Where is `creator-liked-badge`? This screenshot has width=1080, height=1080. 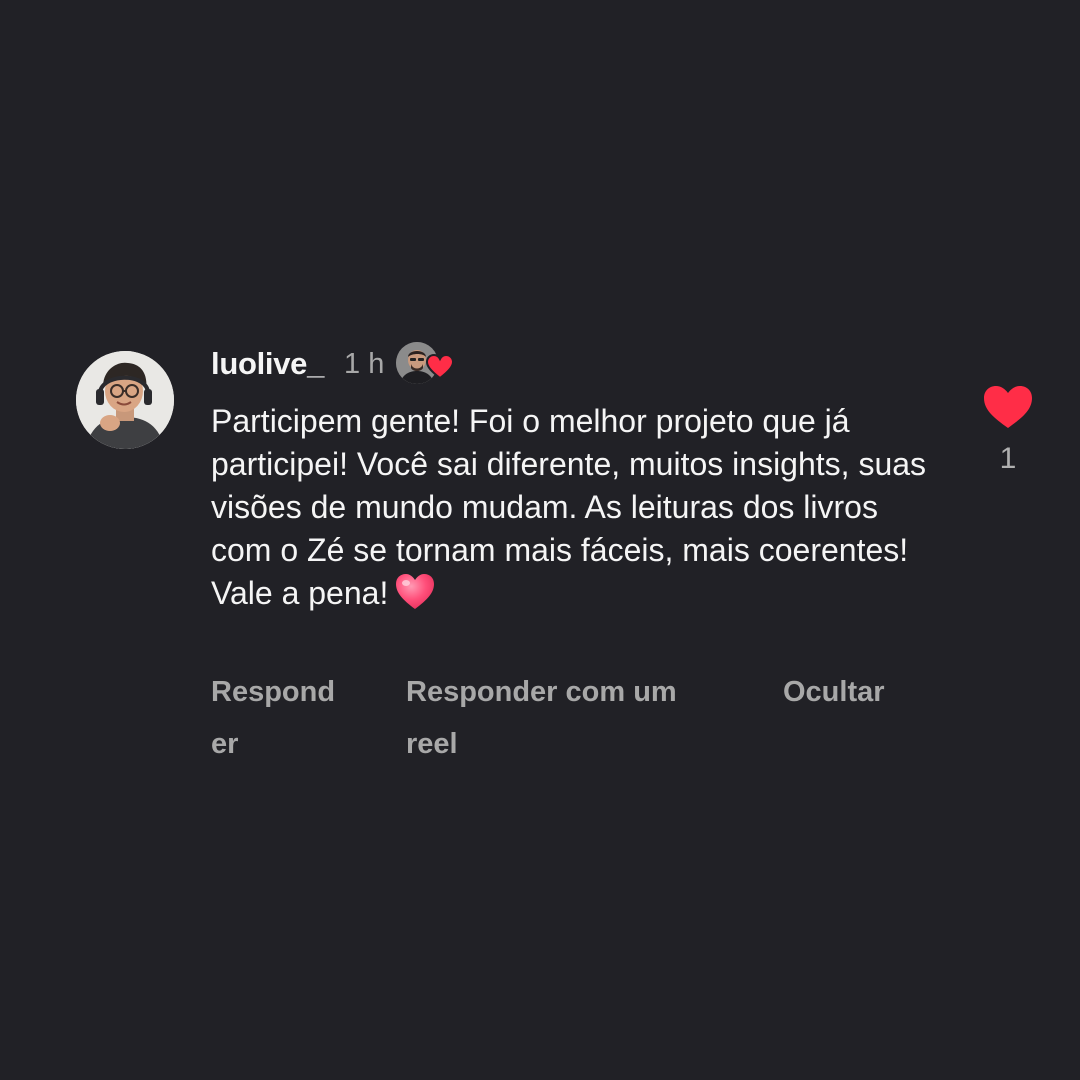
creator-liked-badge is located at coordinates (428, 364).